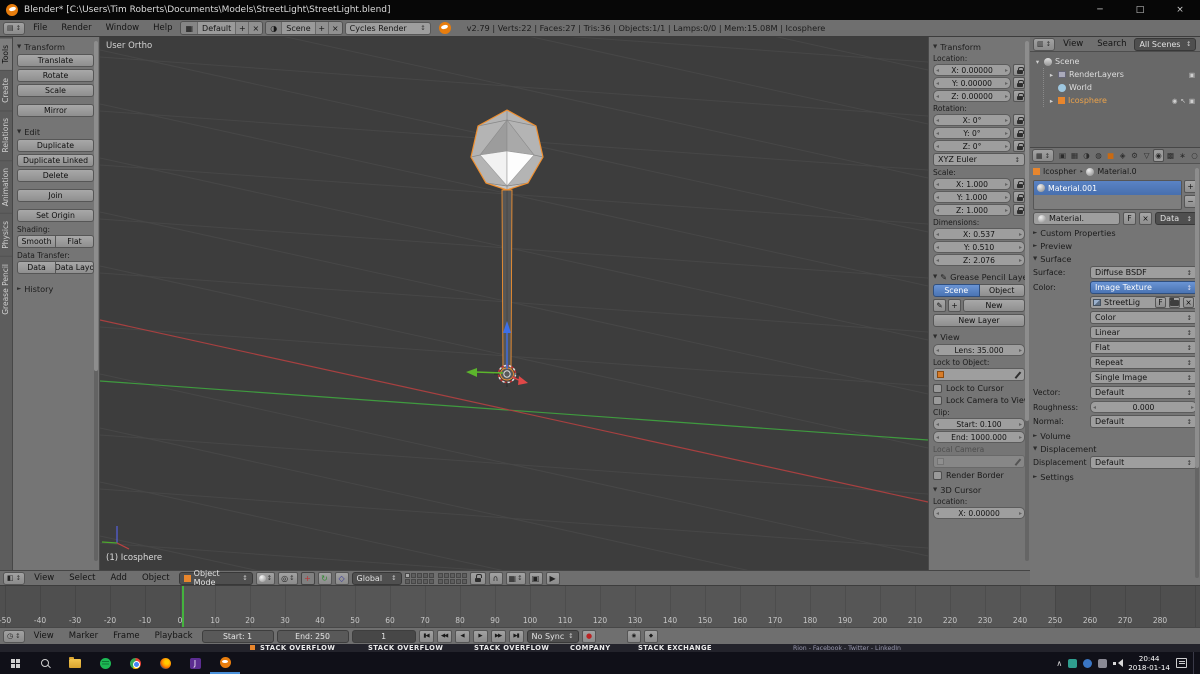 The width and height of the screenshot is (1200, 674). What do you see at coordinates (1170, 155) in the screenshot?
I see `tab-texture: ▩` at bounding box center [1170, 155].